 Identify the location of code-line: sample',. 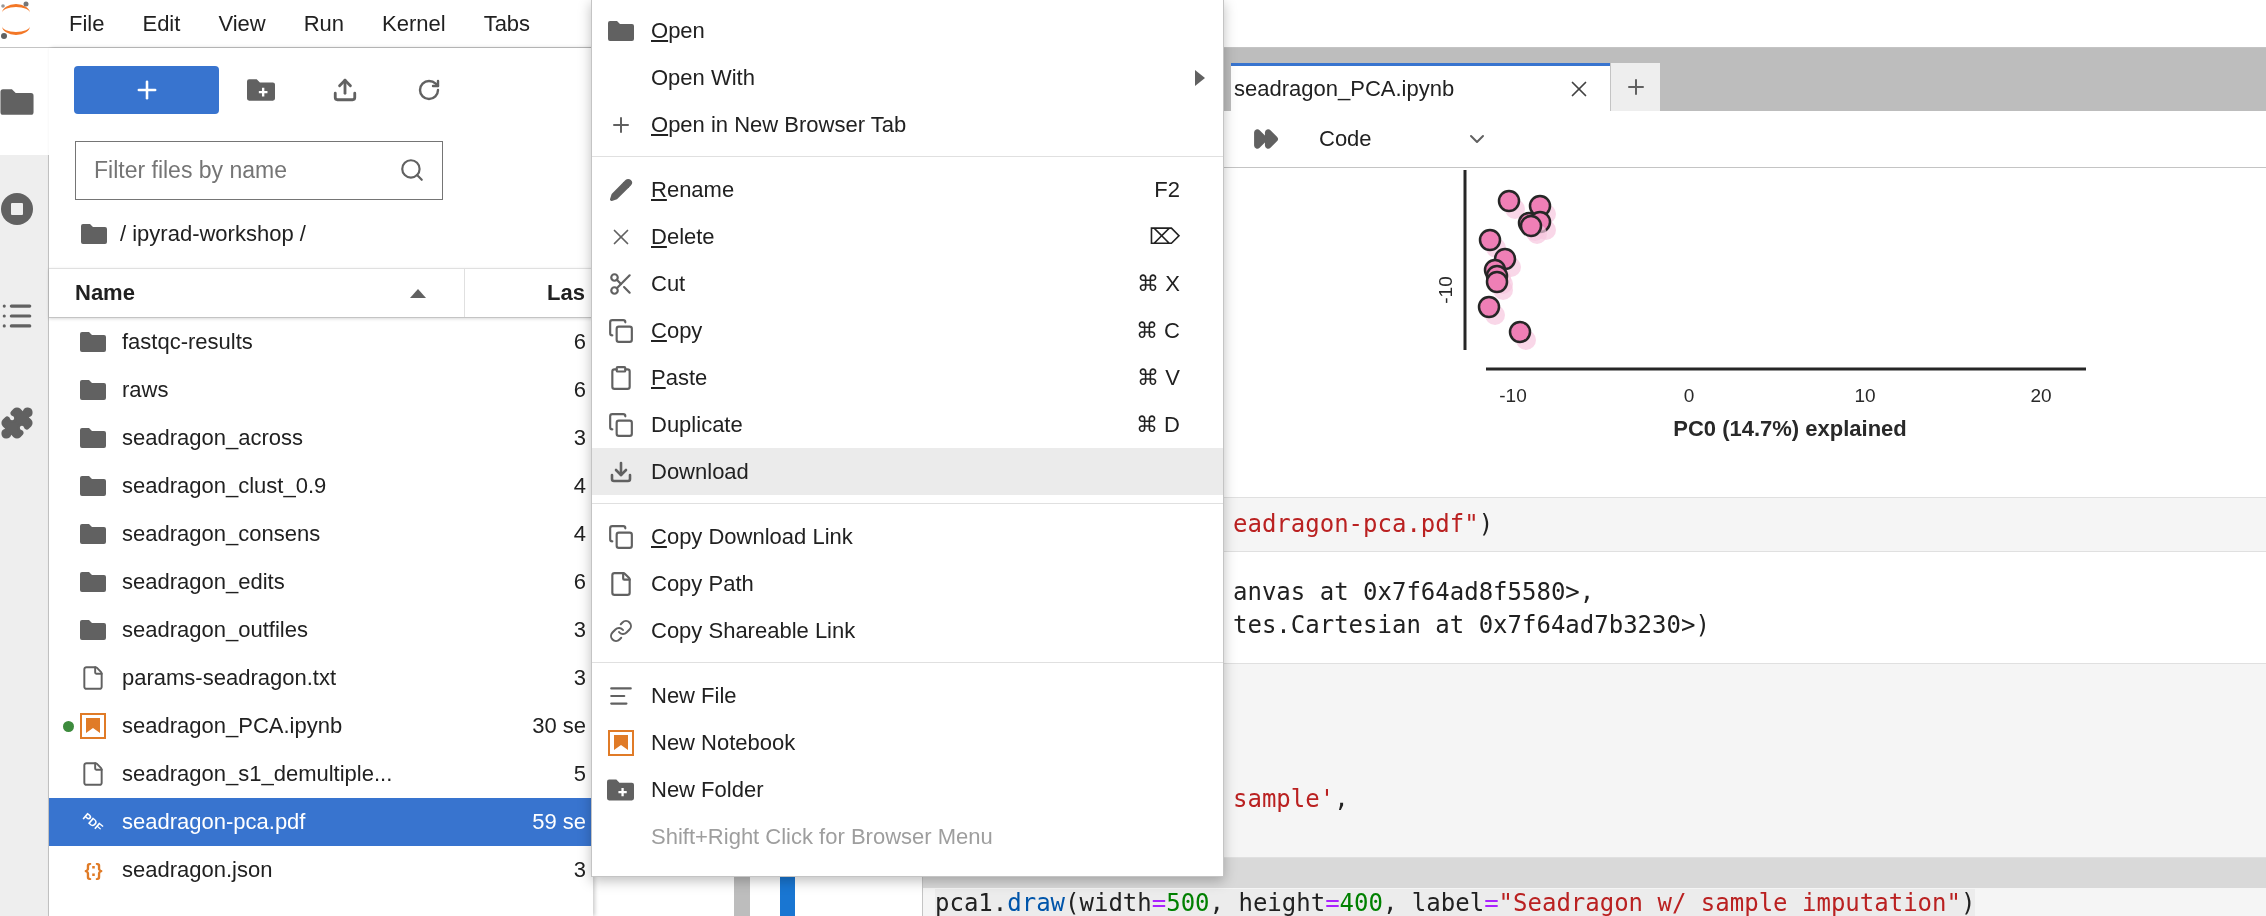
(1291, 799).